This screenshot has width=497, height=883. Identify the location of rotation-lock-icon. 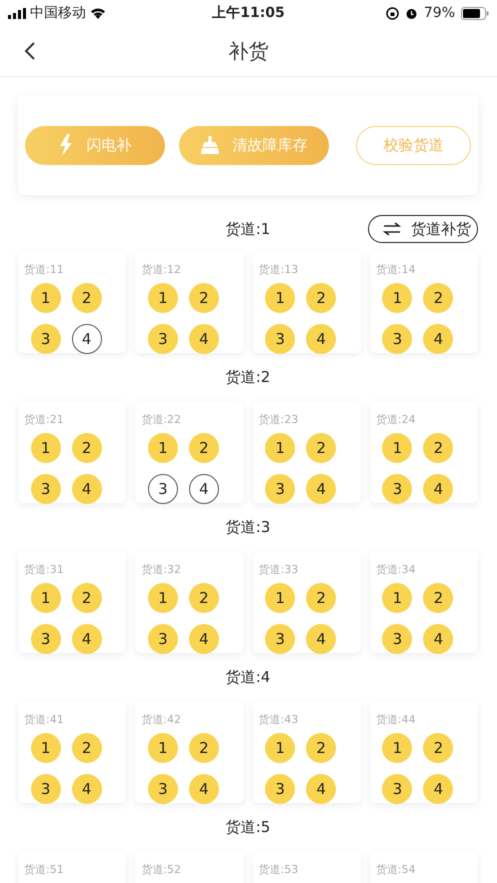
(392, 13).